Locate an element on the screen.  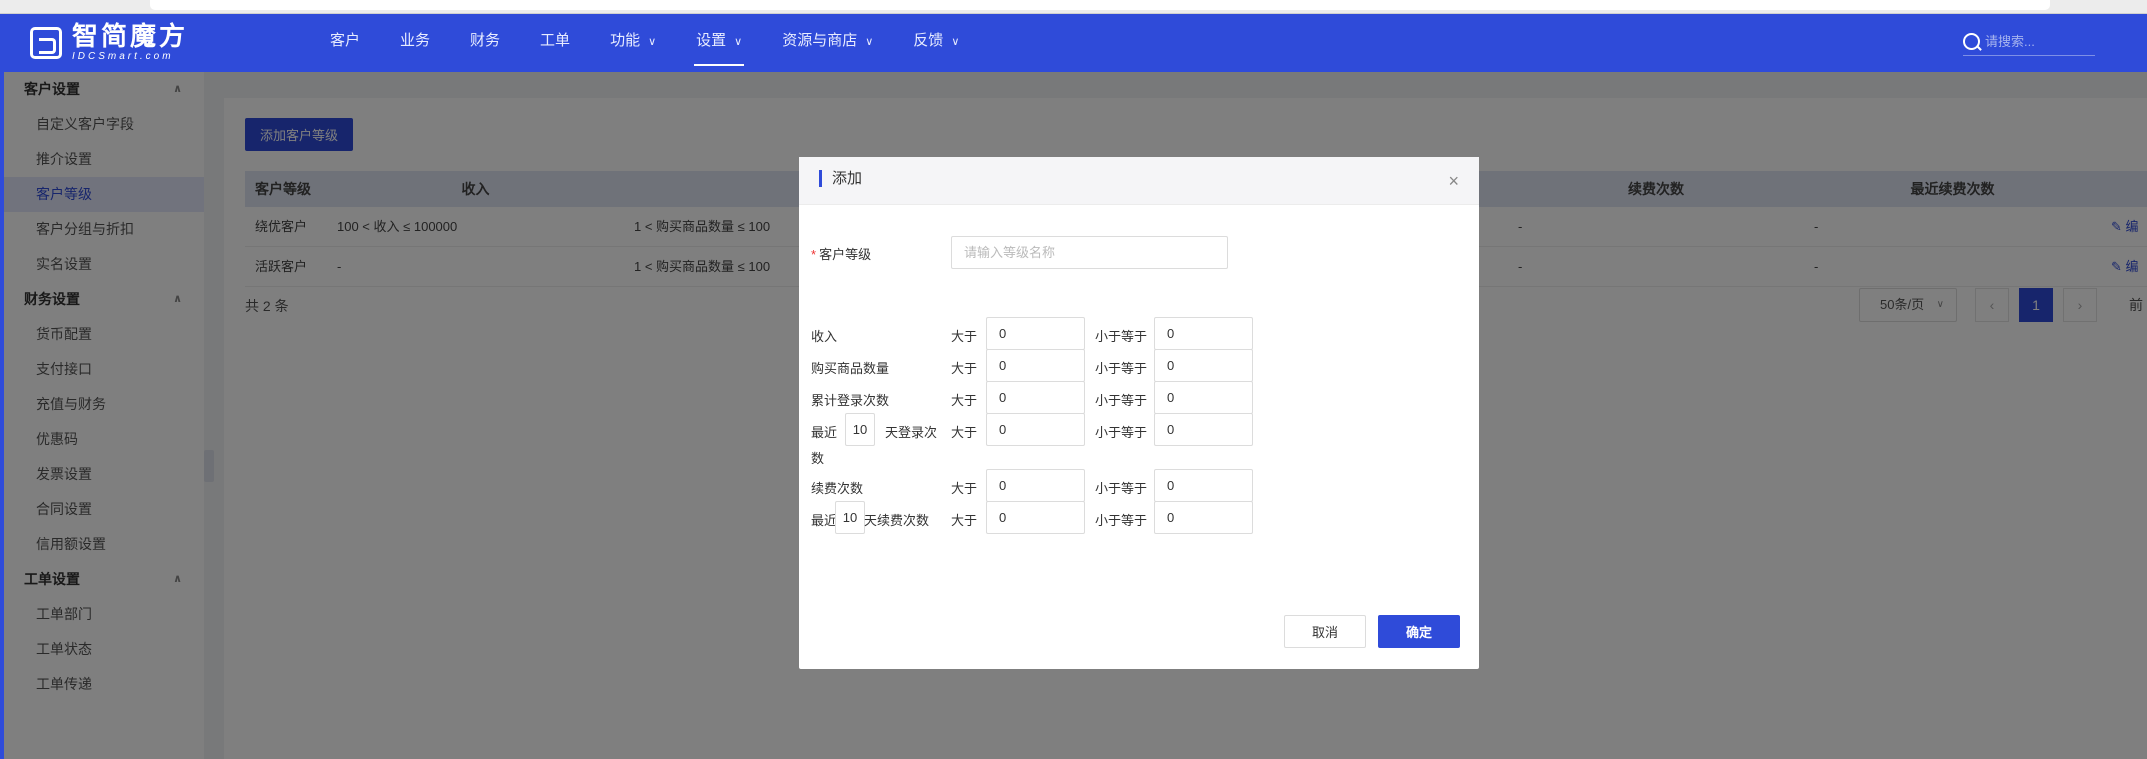
logo-name: 智简魔方 is located at coordinates (130, 36).